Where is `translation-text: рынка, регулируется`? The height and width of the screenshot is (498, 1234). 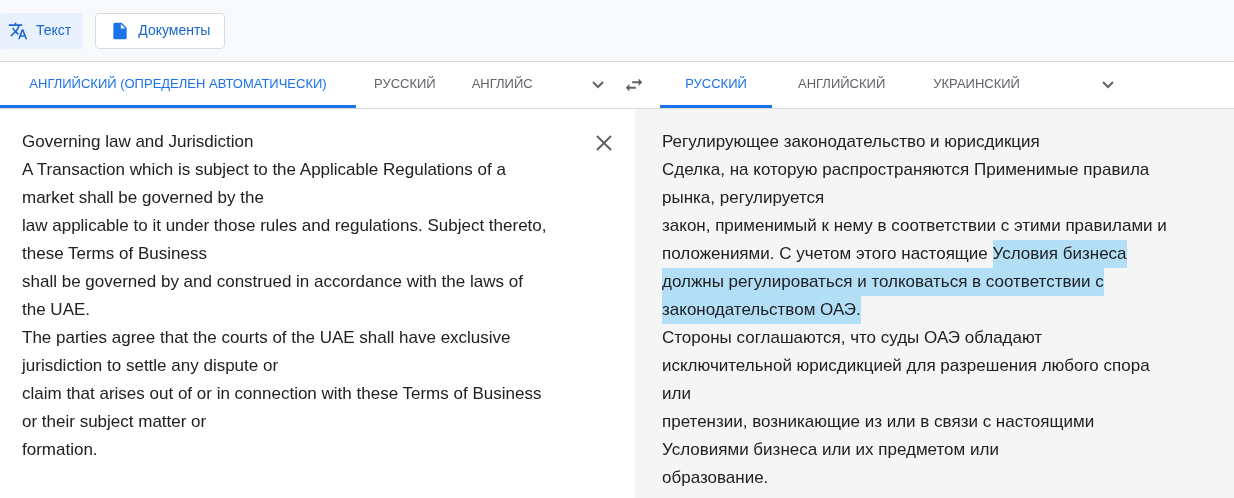
translation-text: рынка, регулируется is located at coordinates (743, 198).